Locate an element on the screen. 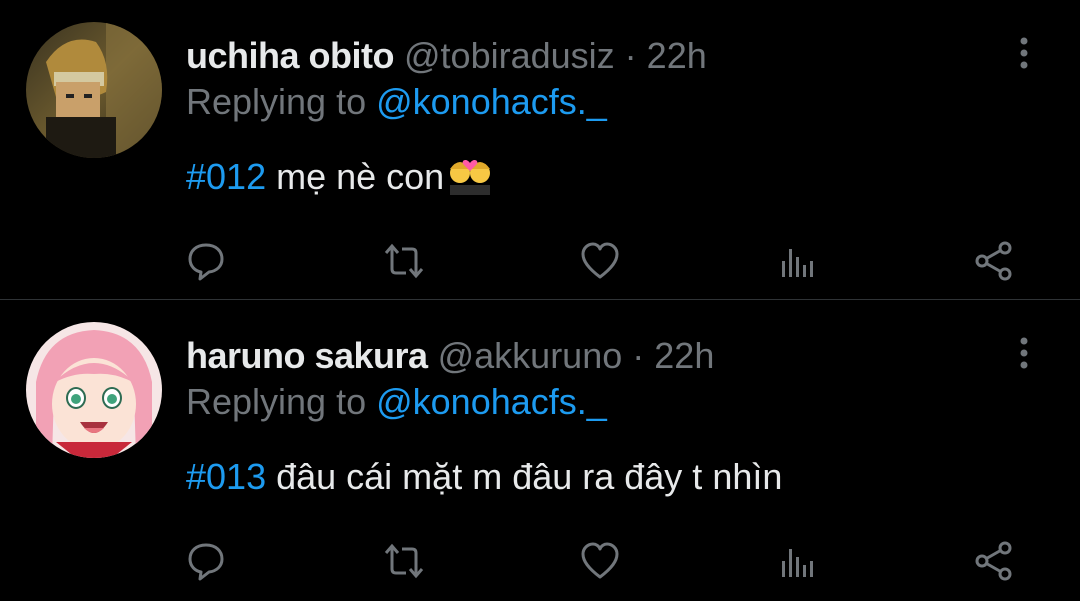 The height and width of the screenshot is (601, 1080). tweet-text: #012 mẹ nè con is located at coordinates (340, 180).